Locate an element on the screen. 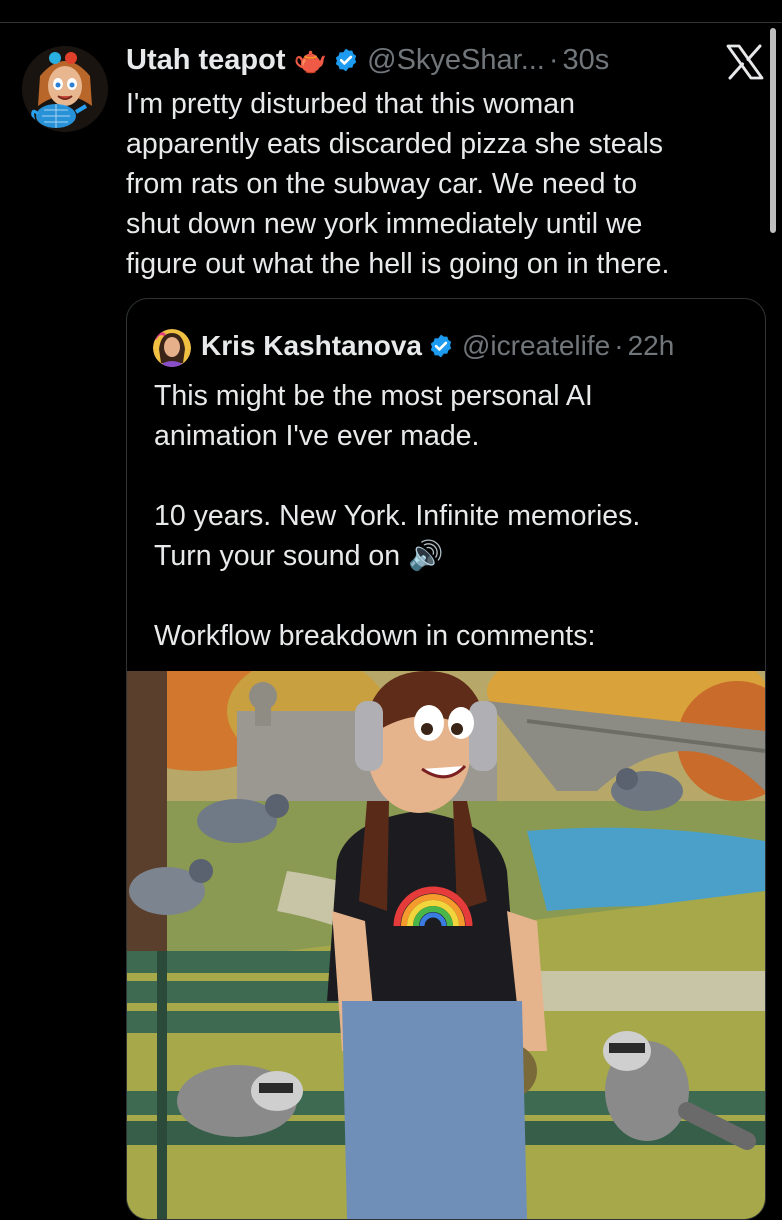  quoted-author-name: Kris Kashtanova is located at coordinates (311, 346).